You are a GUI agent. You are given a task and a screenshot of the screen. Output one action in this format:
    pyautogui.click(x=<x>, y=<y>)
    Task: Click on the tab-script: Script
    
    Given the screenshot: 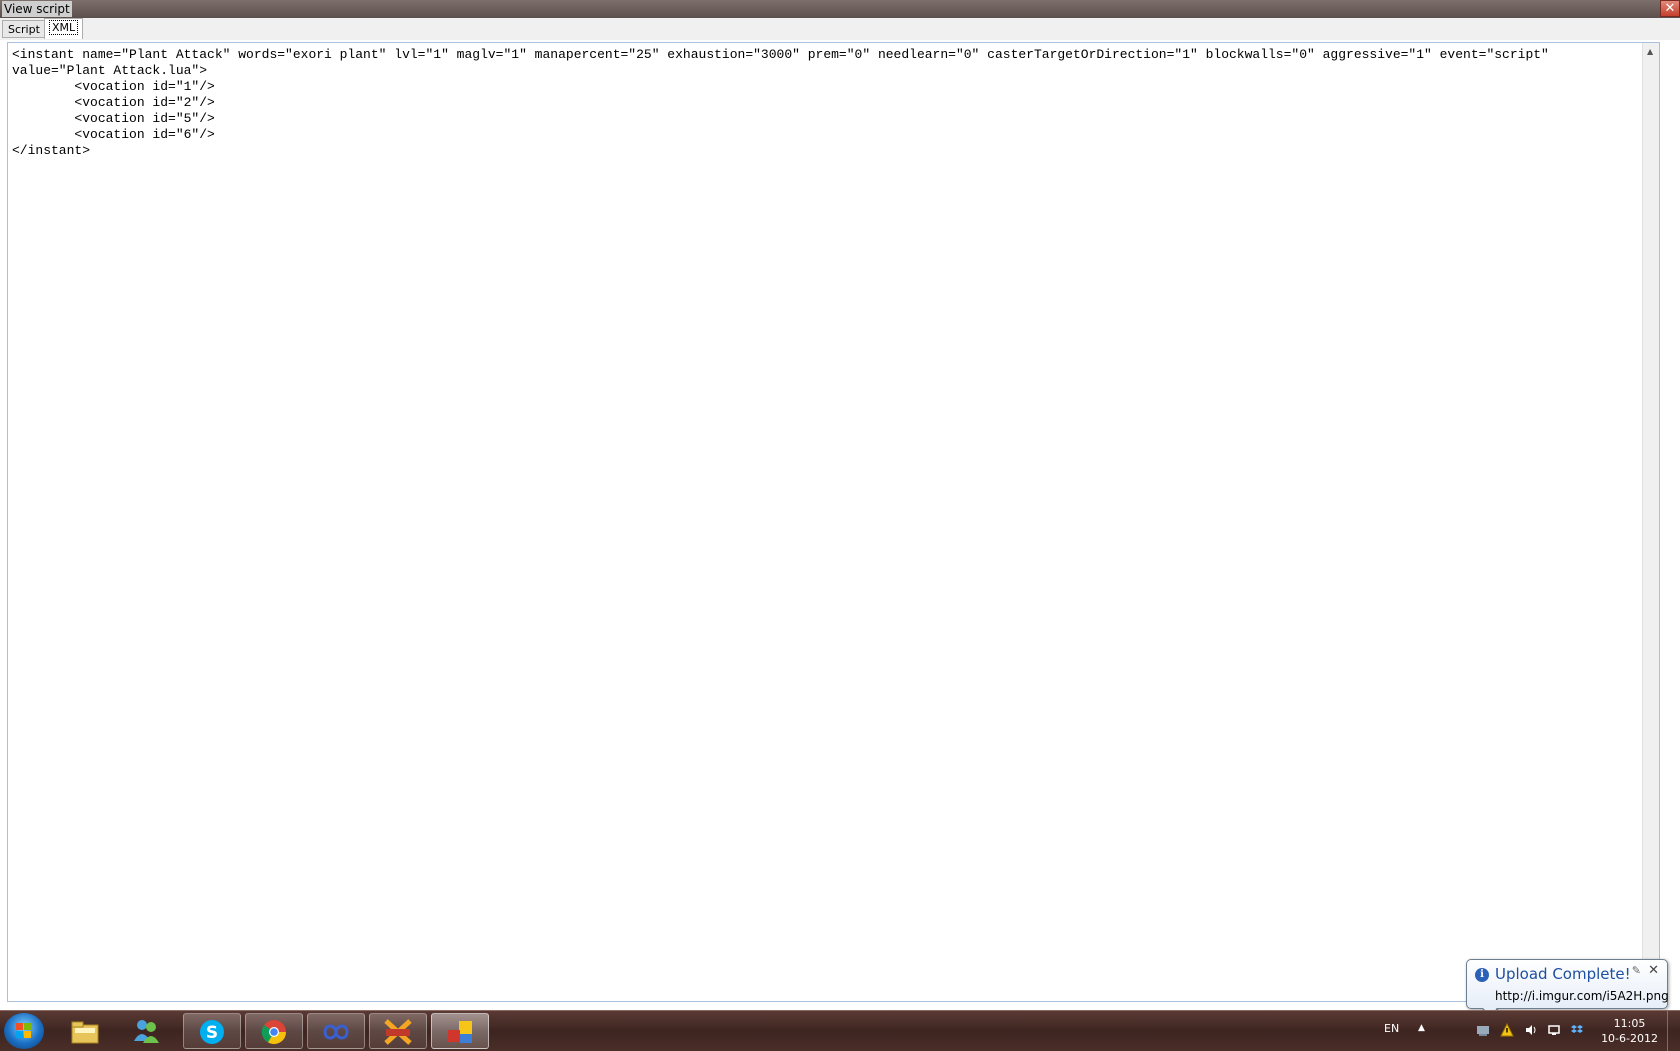 What is the action you would take?
    pyautogui.click(x=24, y=29)
    